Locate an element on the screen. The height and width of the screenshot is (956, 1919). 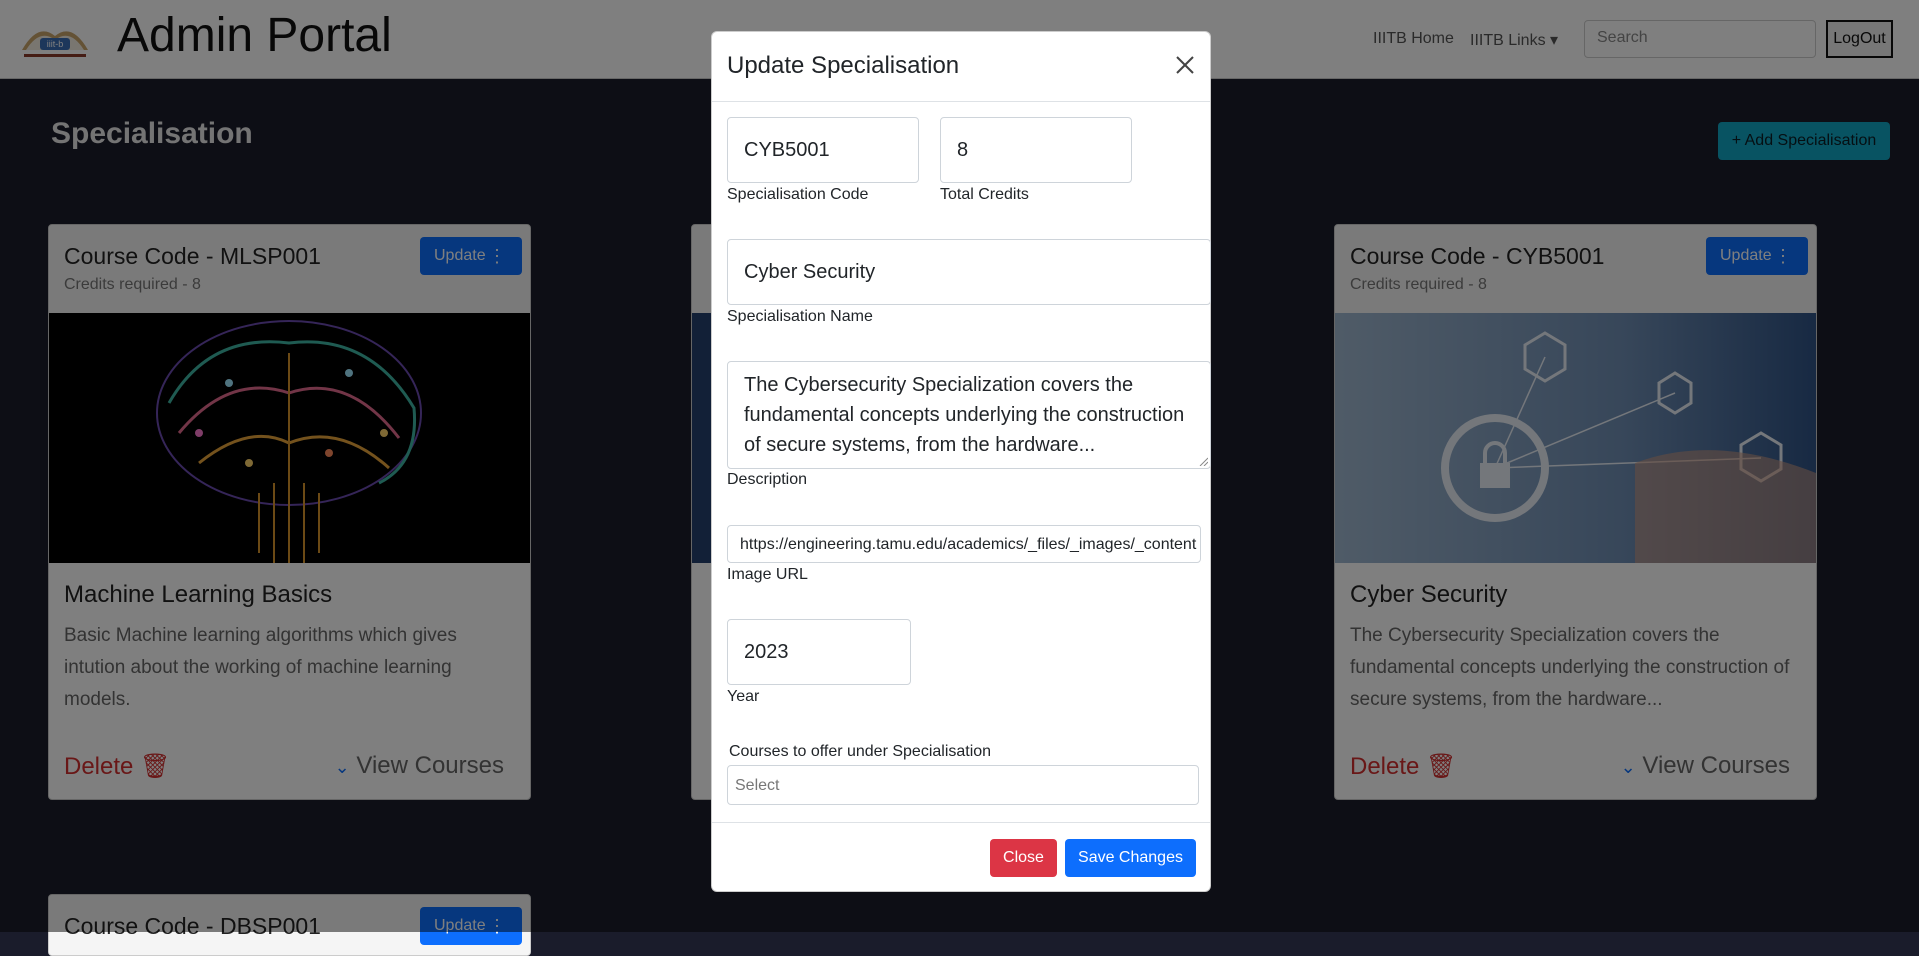
image-url-label: Image URL is located at coordinates (767, 574).